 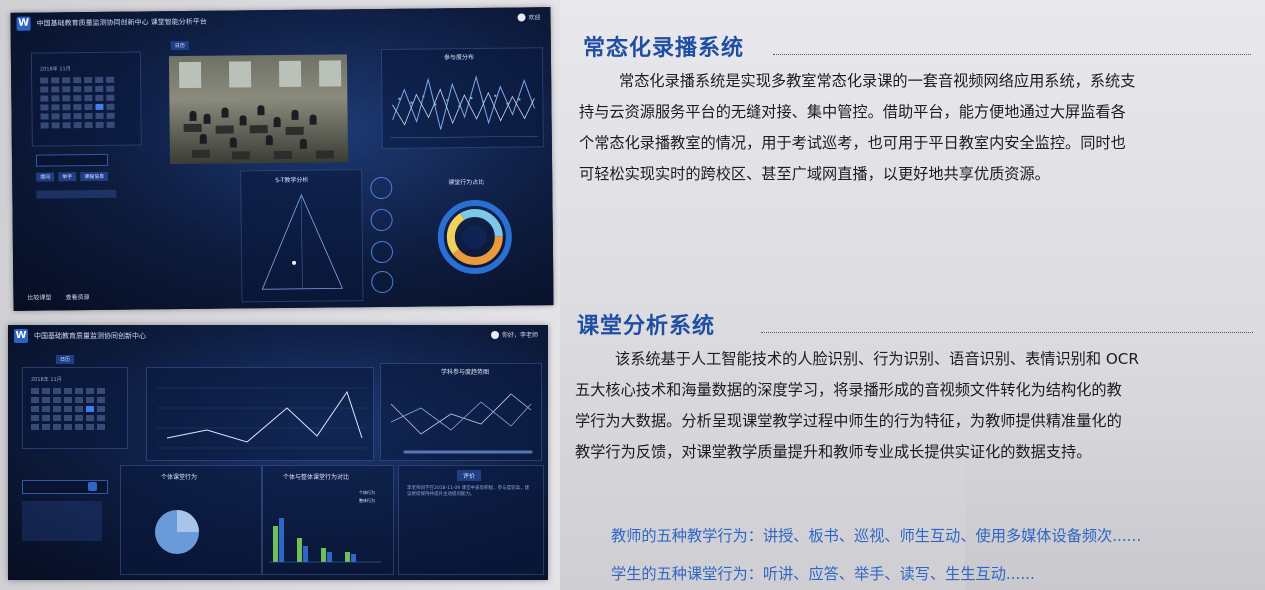 I want to click on behavior-donut-svg, so click(x=474, y=236).